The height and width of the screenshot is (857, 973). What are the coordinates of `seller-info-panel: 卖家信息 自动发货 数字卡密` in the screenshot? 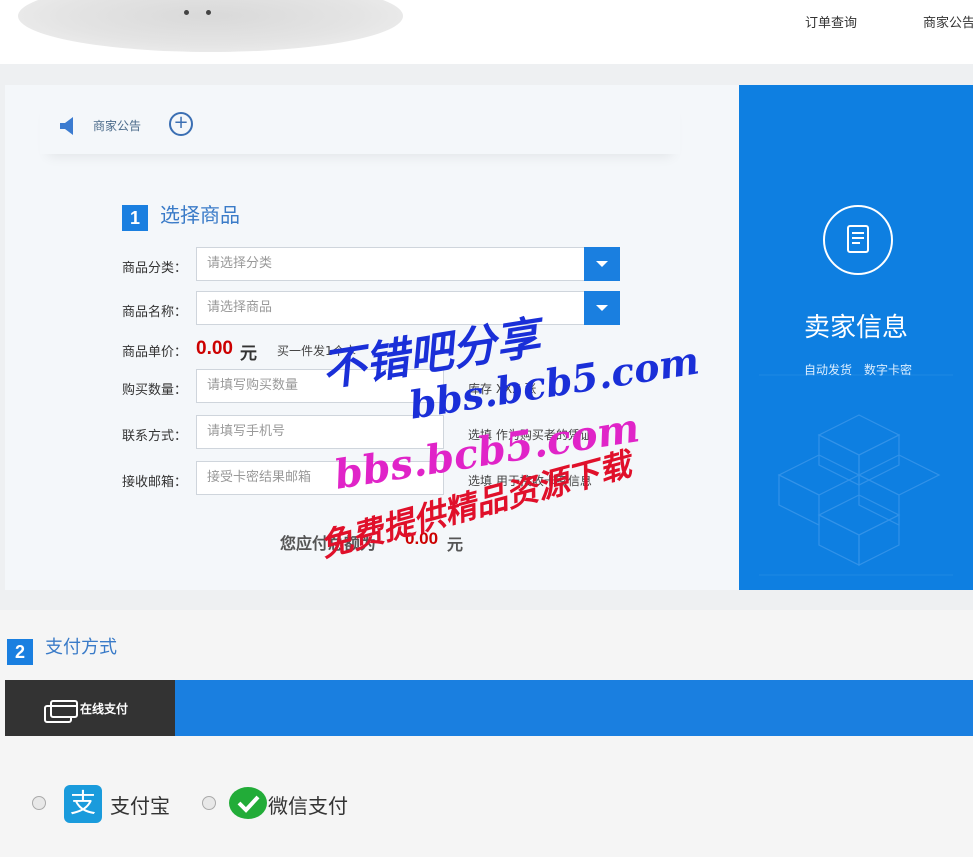 It's located at (856, 337).